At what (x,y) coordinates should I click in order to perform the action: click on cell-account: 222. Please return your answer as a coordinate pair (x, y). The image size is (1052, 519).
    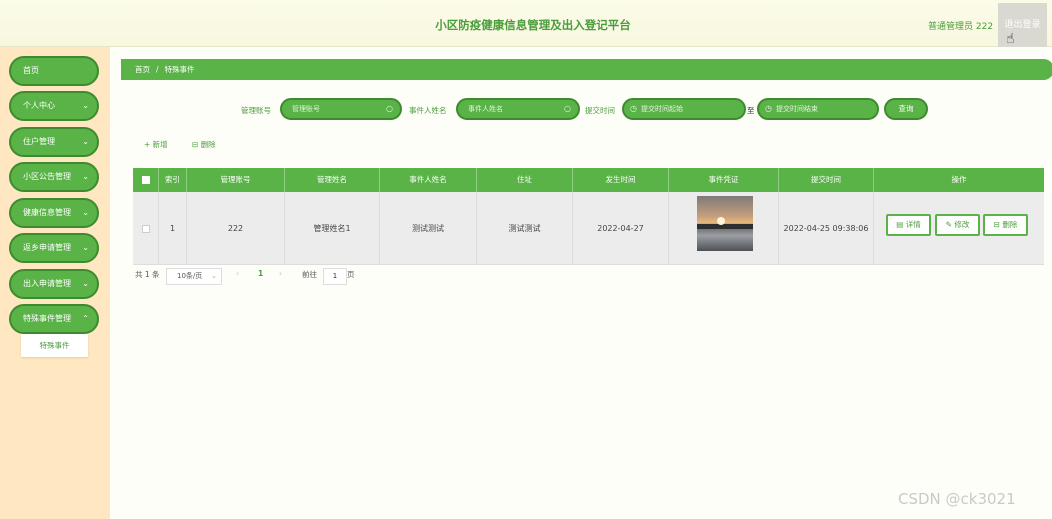
    Looking at the image, I should click on (236, 228).